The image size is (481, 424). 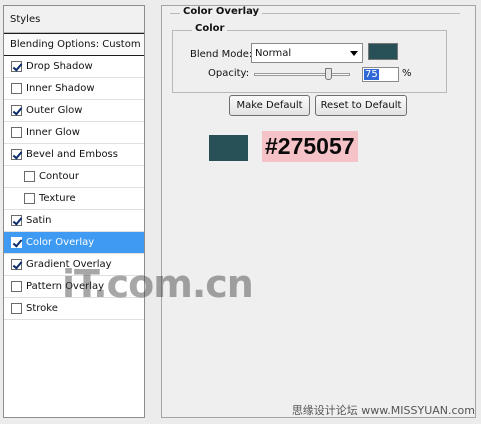 What do you see at coordinates (361, 105) in the screenshot?
I see `reset-to-default-button: Reset to Default` at bounding box center [361, 105].